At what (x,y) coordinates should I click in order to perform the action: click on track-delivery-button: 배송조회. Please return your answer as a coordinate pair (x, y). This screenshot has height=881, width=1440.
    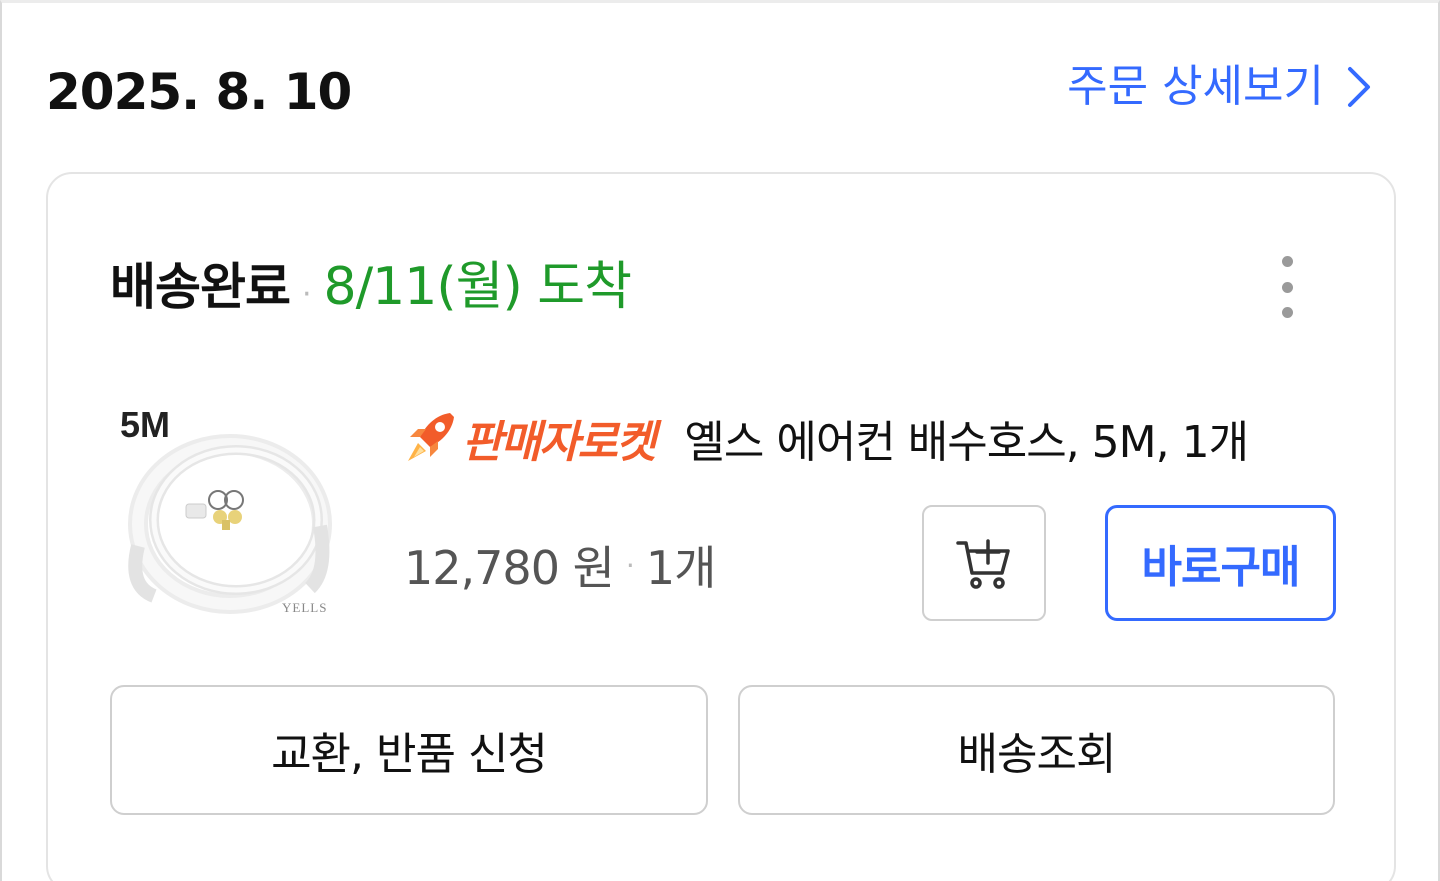
    Looking at the image, I should click on (1036, 750).